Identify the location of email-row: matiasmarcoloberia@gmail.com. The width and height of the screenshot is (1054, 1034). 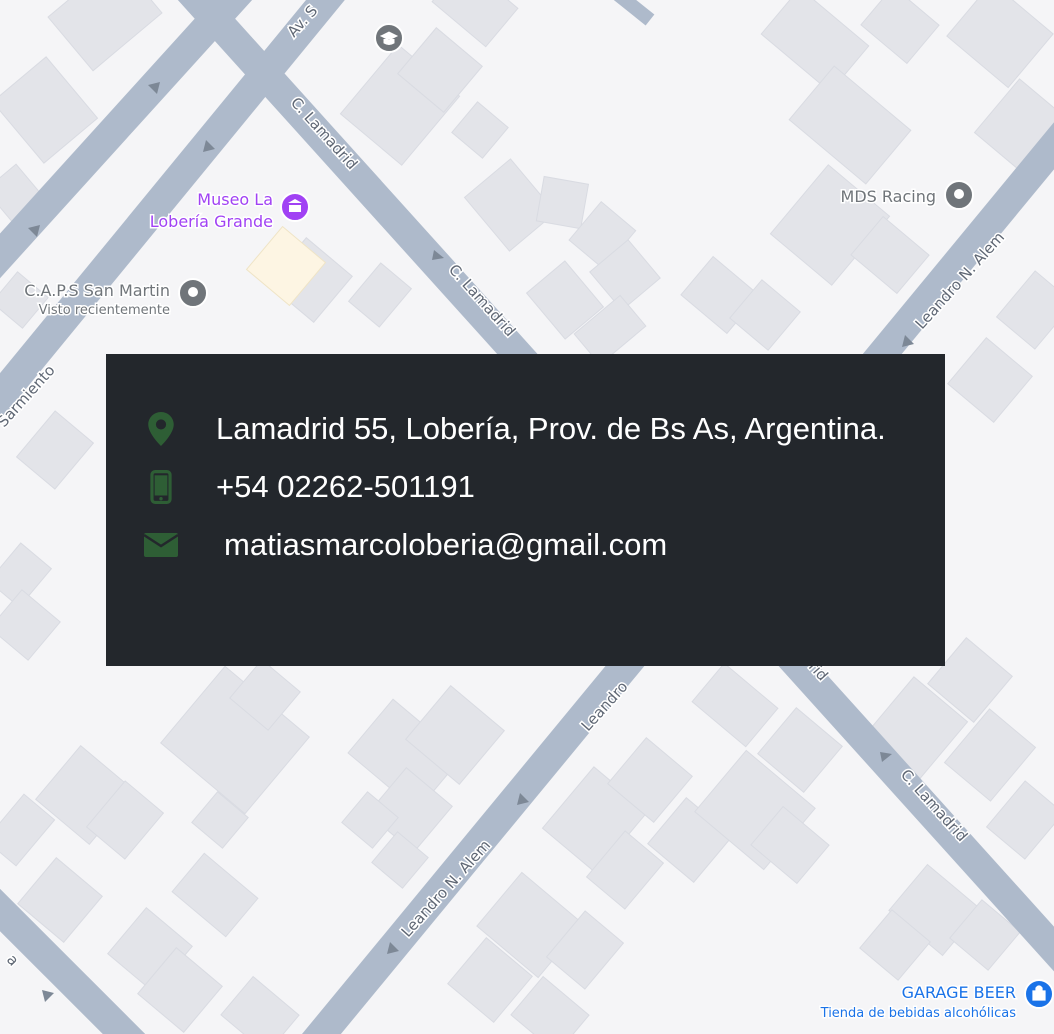
(525, 545).